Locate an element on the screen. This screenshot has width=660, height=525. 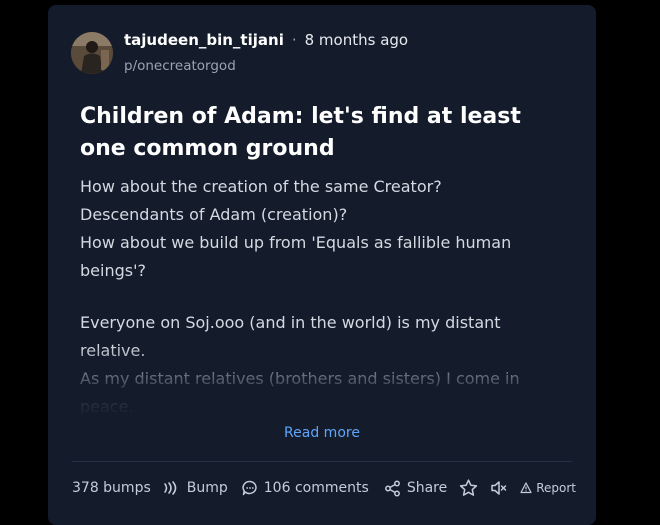
community-link: p/onecreatorgod is located at coordinates (180, 66).